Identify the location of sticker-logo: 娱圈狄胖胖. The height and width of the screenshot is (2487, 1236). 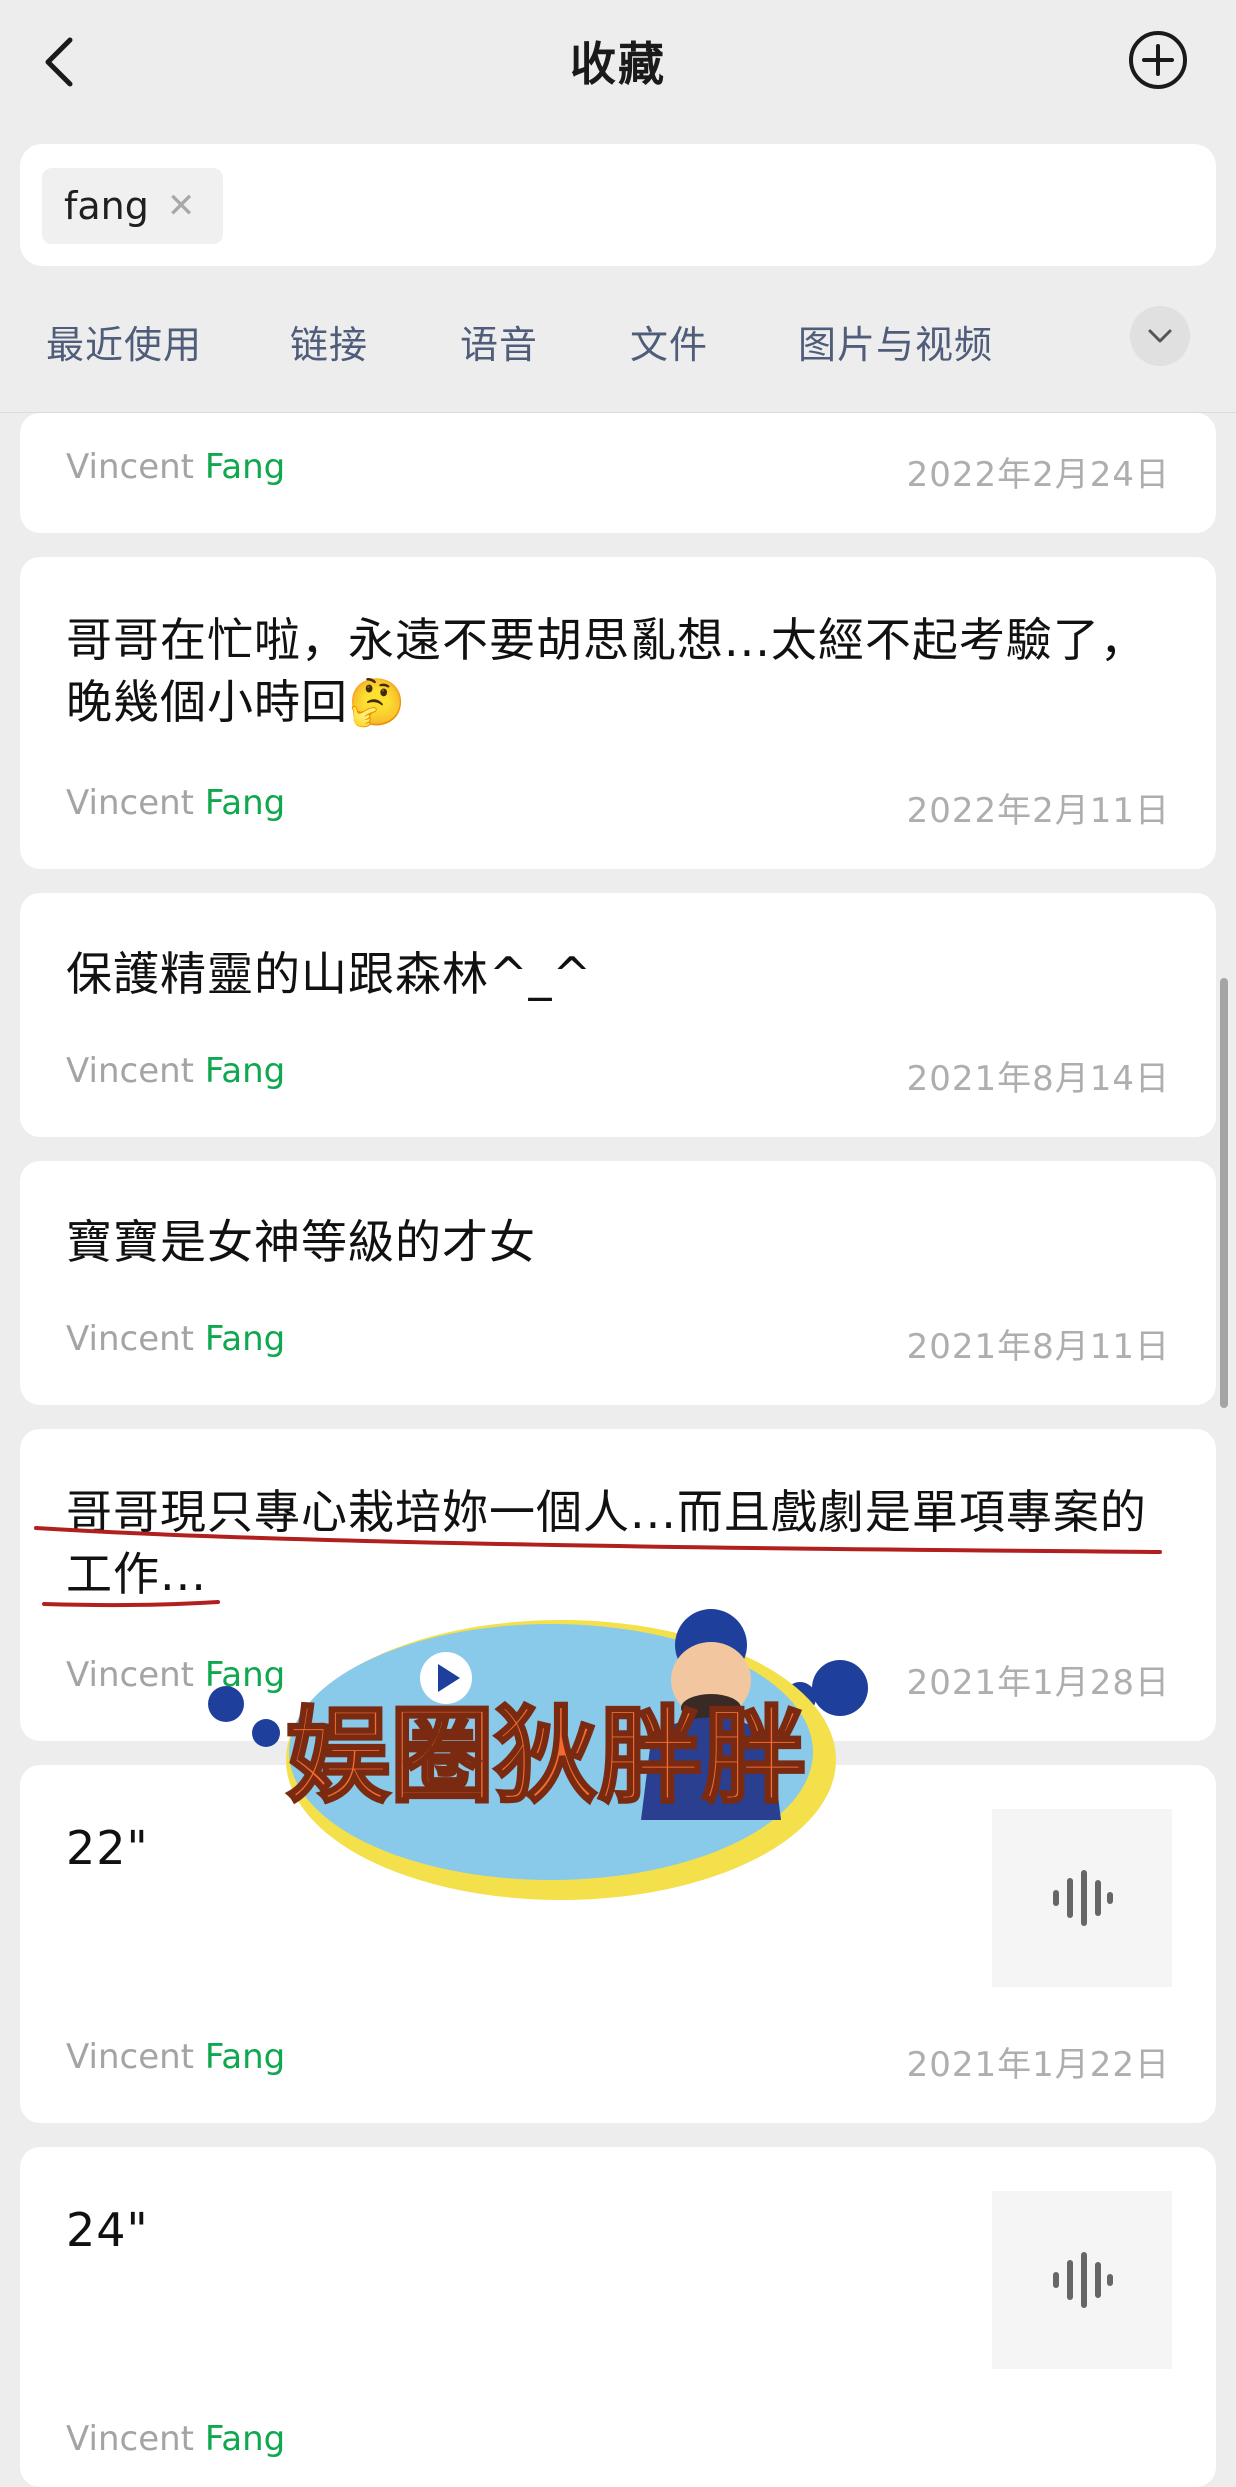
(538, 1754).